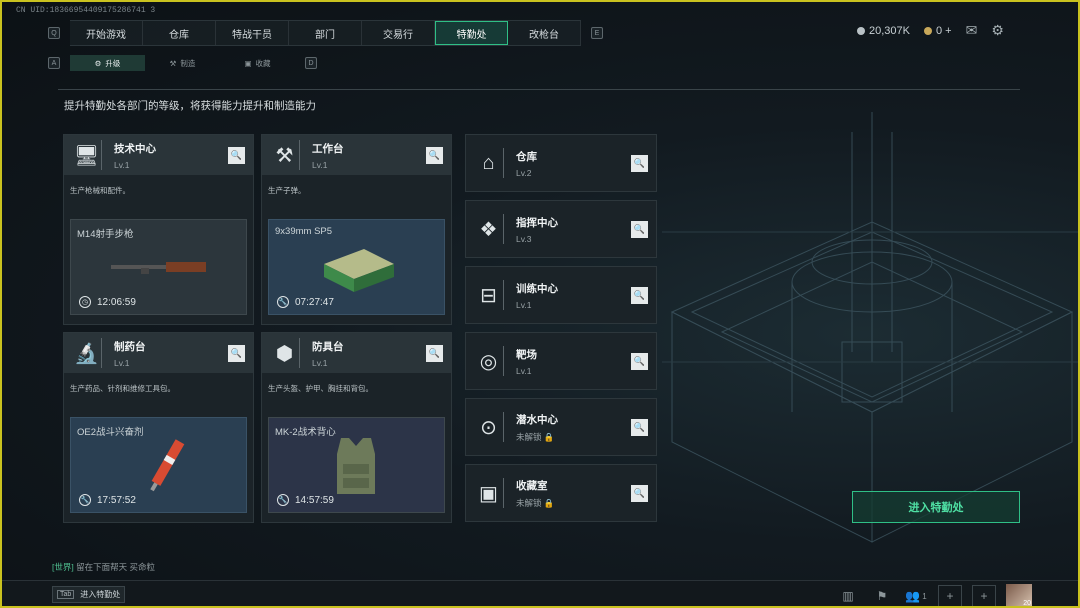 This screenshot has height=608, width=1080. What do you see at coordinates (848, 595) in the screenshot?
I see `stats-chart-icon: ▥` at bounding box center [848, 595].